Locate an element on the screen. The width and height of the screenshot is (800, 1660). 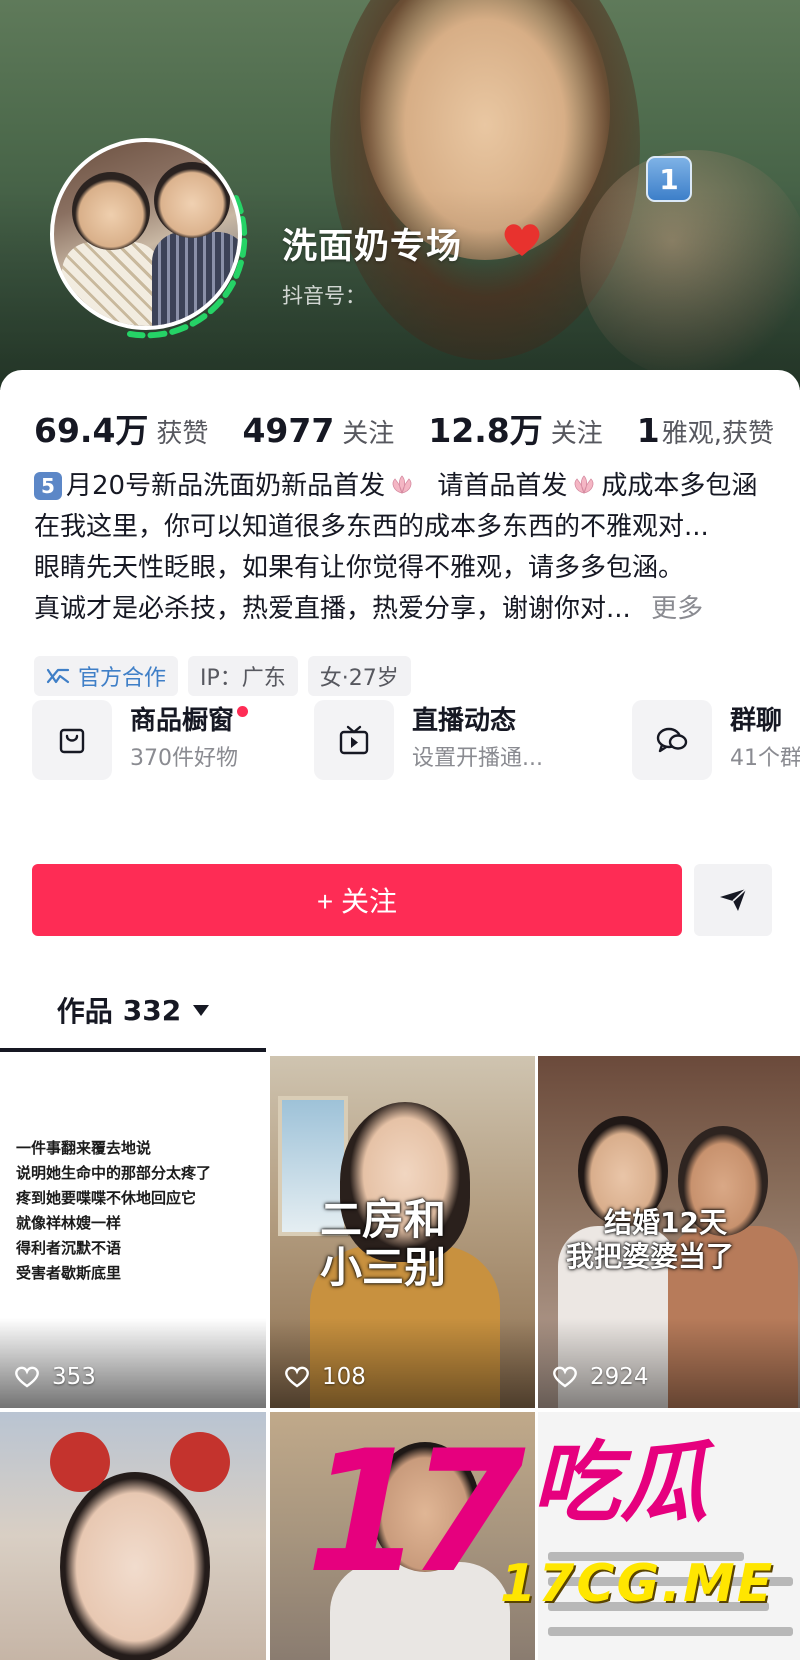
tab-indicator is located at coordinates (133, 1050).